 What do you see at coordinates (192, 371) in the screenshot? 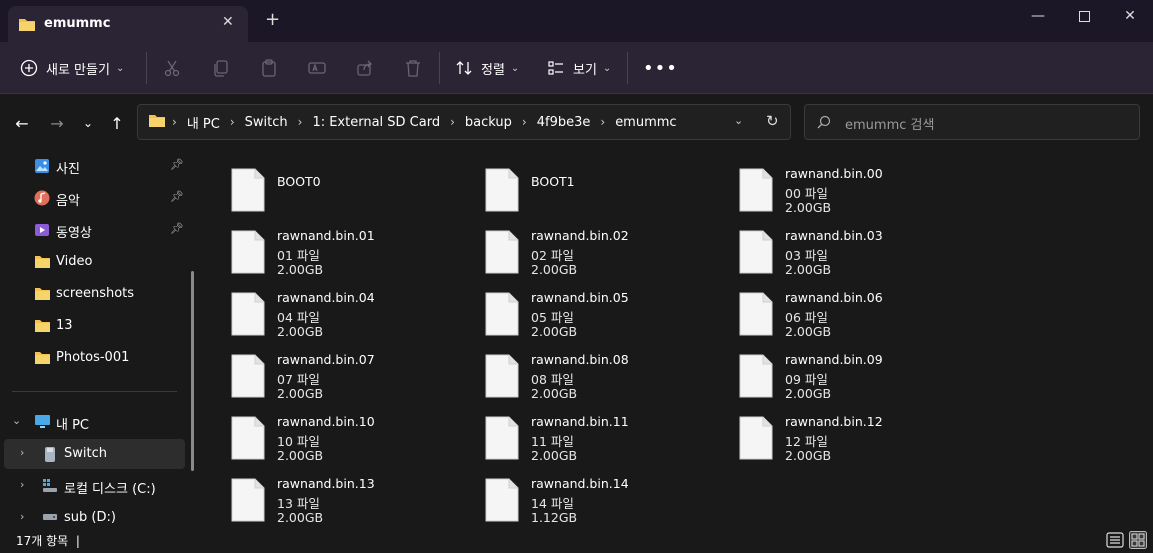
I see `sidebar-scrollbar` at bounding box center [192, 371].